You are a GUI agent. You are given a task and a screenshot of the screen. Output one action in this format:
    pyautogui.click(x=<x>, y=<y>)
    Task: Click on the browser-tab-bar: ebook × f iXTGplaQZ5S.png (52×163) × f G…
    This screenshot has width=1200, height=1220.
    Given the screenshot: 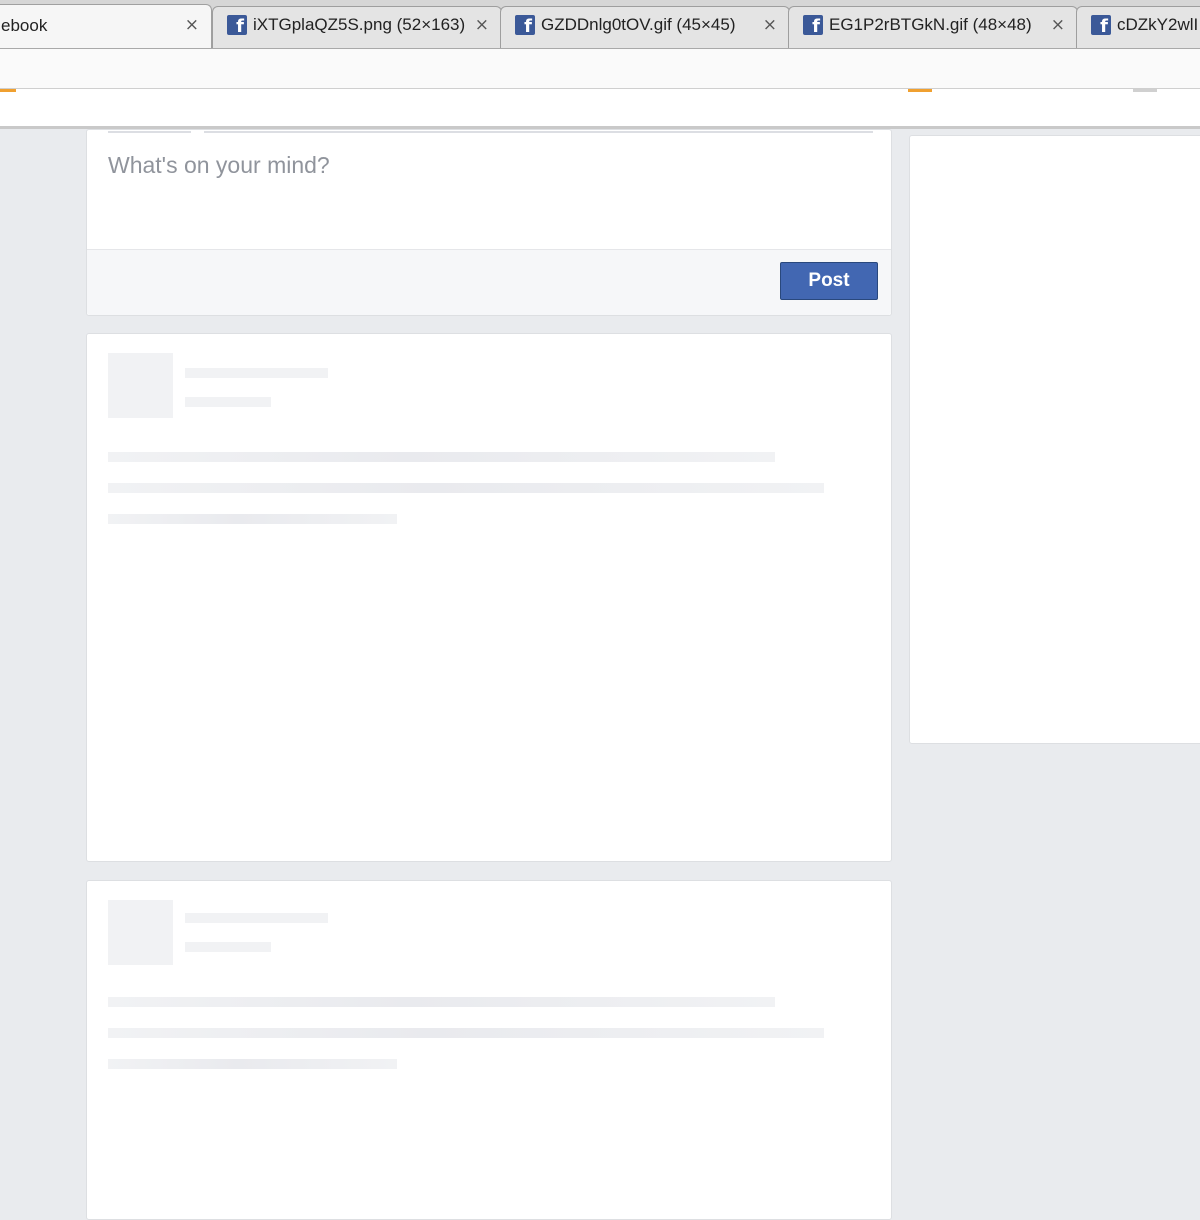 What is the action you would take?
    pyautogui.click(x=600, y=24)
    